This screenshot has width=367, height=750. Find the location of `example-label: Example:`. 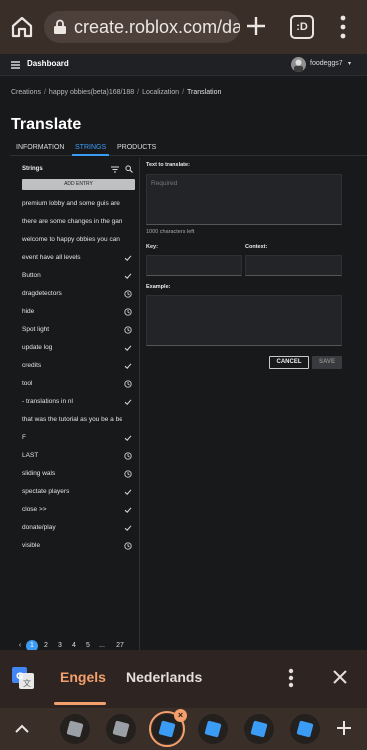

example-label: Example: is located at coordinates (158, 287).